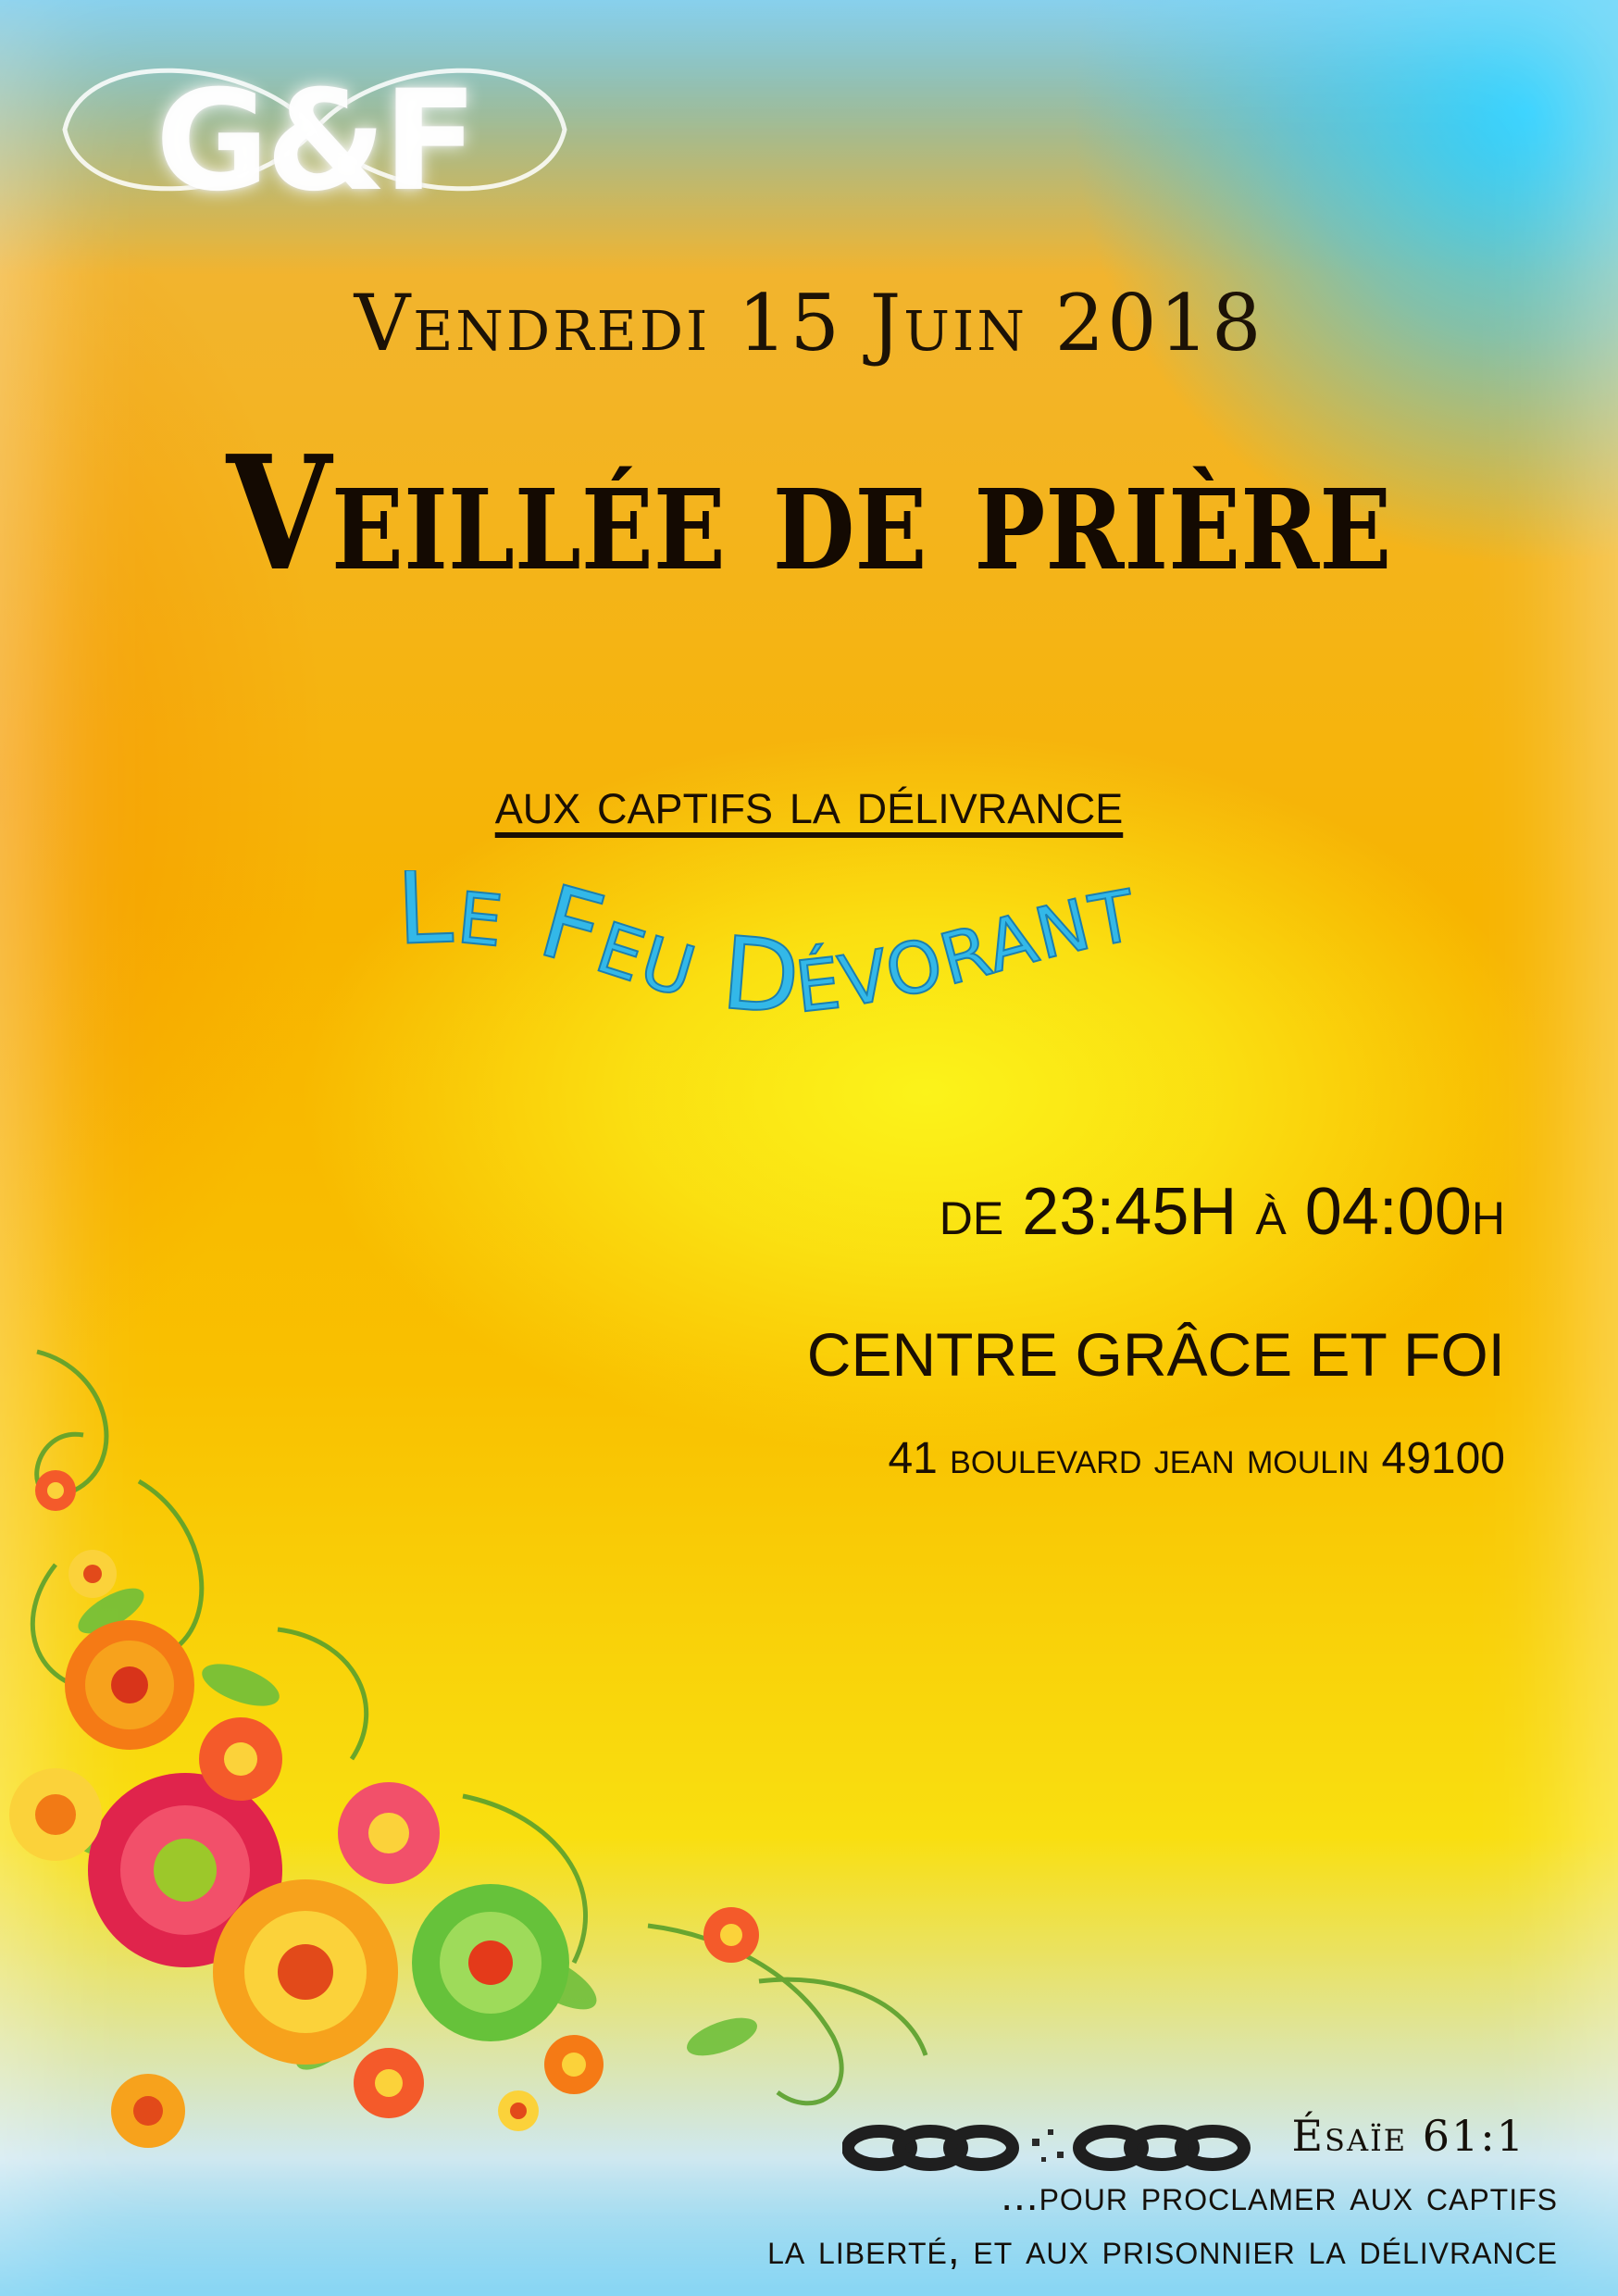  What do you see at coordinates (1196, 1458) in the screenshot?
I see `event-address: 41 boulevard jean moulin 49100` at bounding box center [1196, 1458].